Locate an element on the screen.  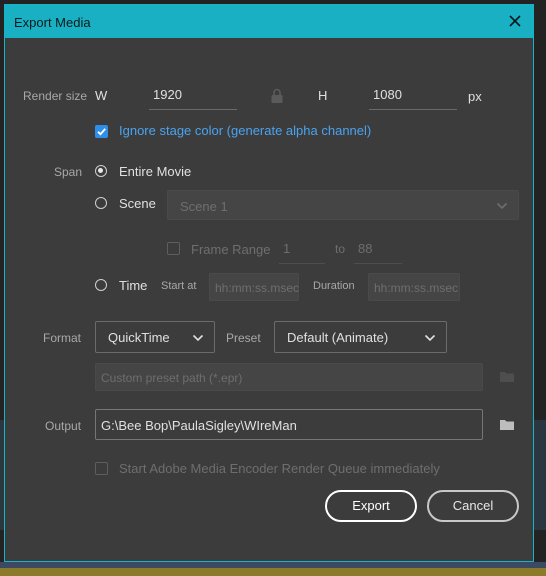
format-select: QuickTime is located at coordinates (155, 337).